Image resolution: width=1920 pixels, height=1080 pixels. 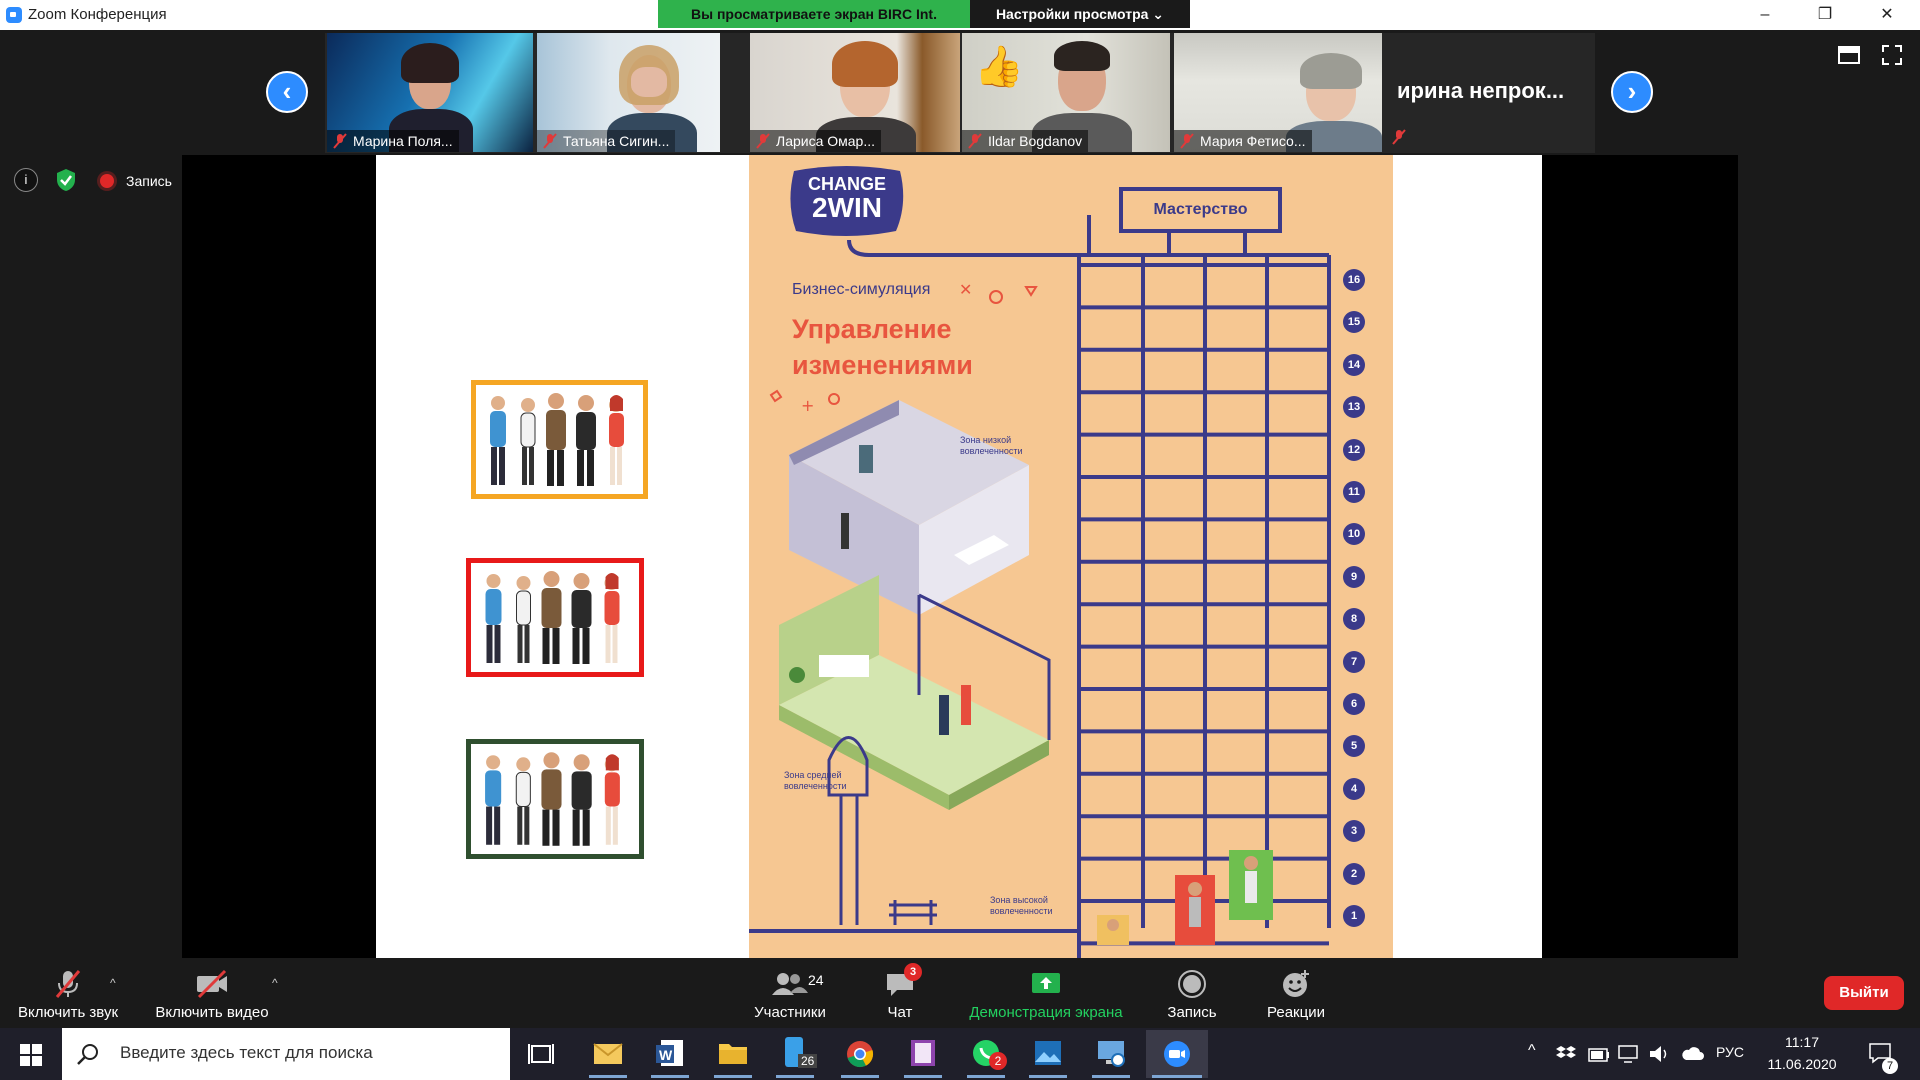 What do you see at coordinates (1802, 1064) in the screenshot?
I see `clock-date: 11.06.2020` at bounding box center [1802, 1064].